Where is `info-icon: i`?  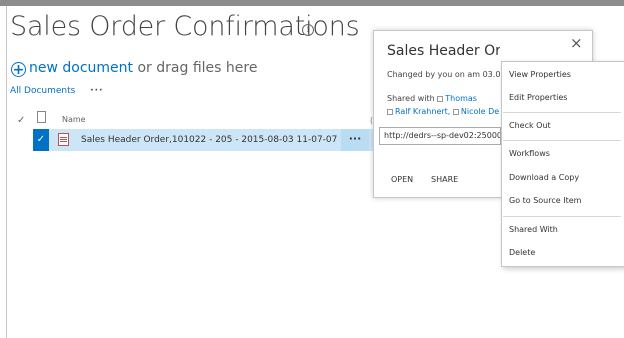 info-icon: i is located at coordinates (308, 30).